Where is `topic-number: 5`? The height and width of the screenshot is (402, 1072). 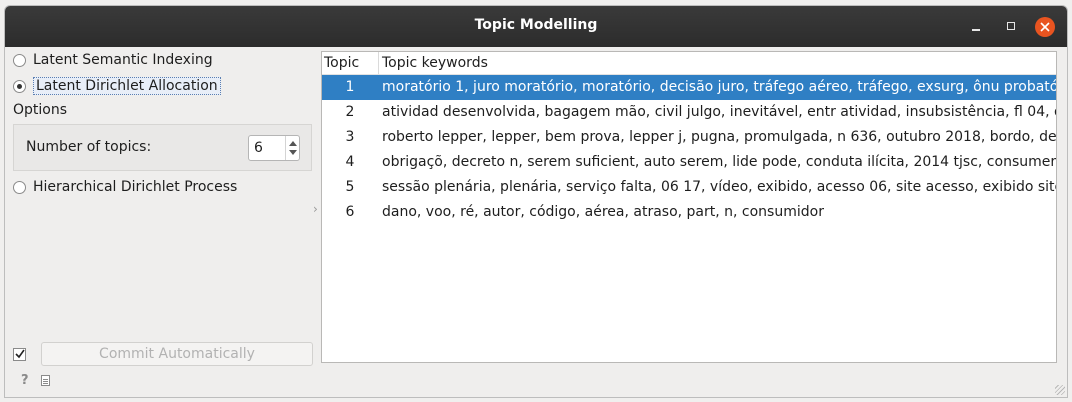
topic-number: 5 is located at coordinates (350, 187).